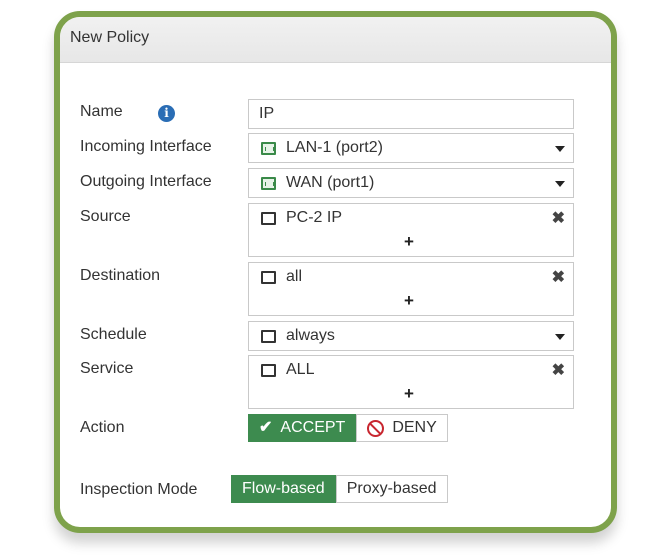 The height and width of the screenshot is (557, 667). I want to click on incoming-interface-select: LAN-1 (port2), so click(411, 148).